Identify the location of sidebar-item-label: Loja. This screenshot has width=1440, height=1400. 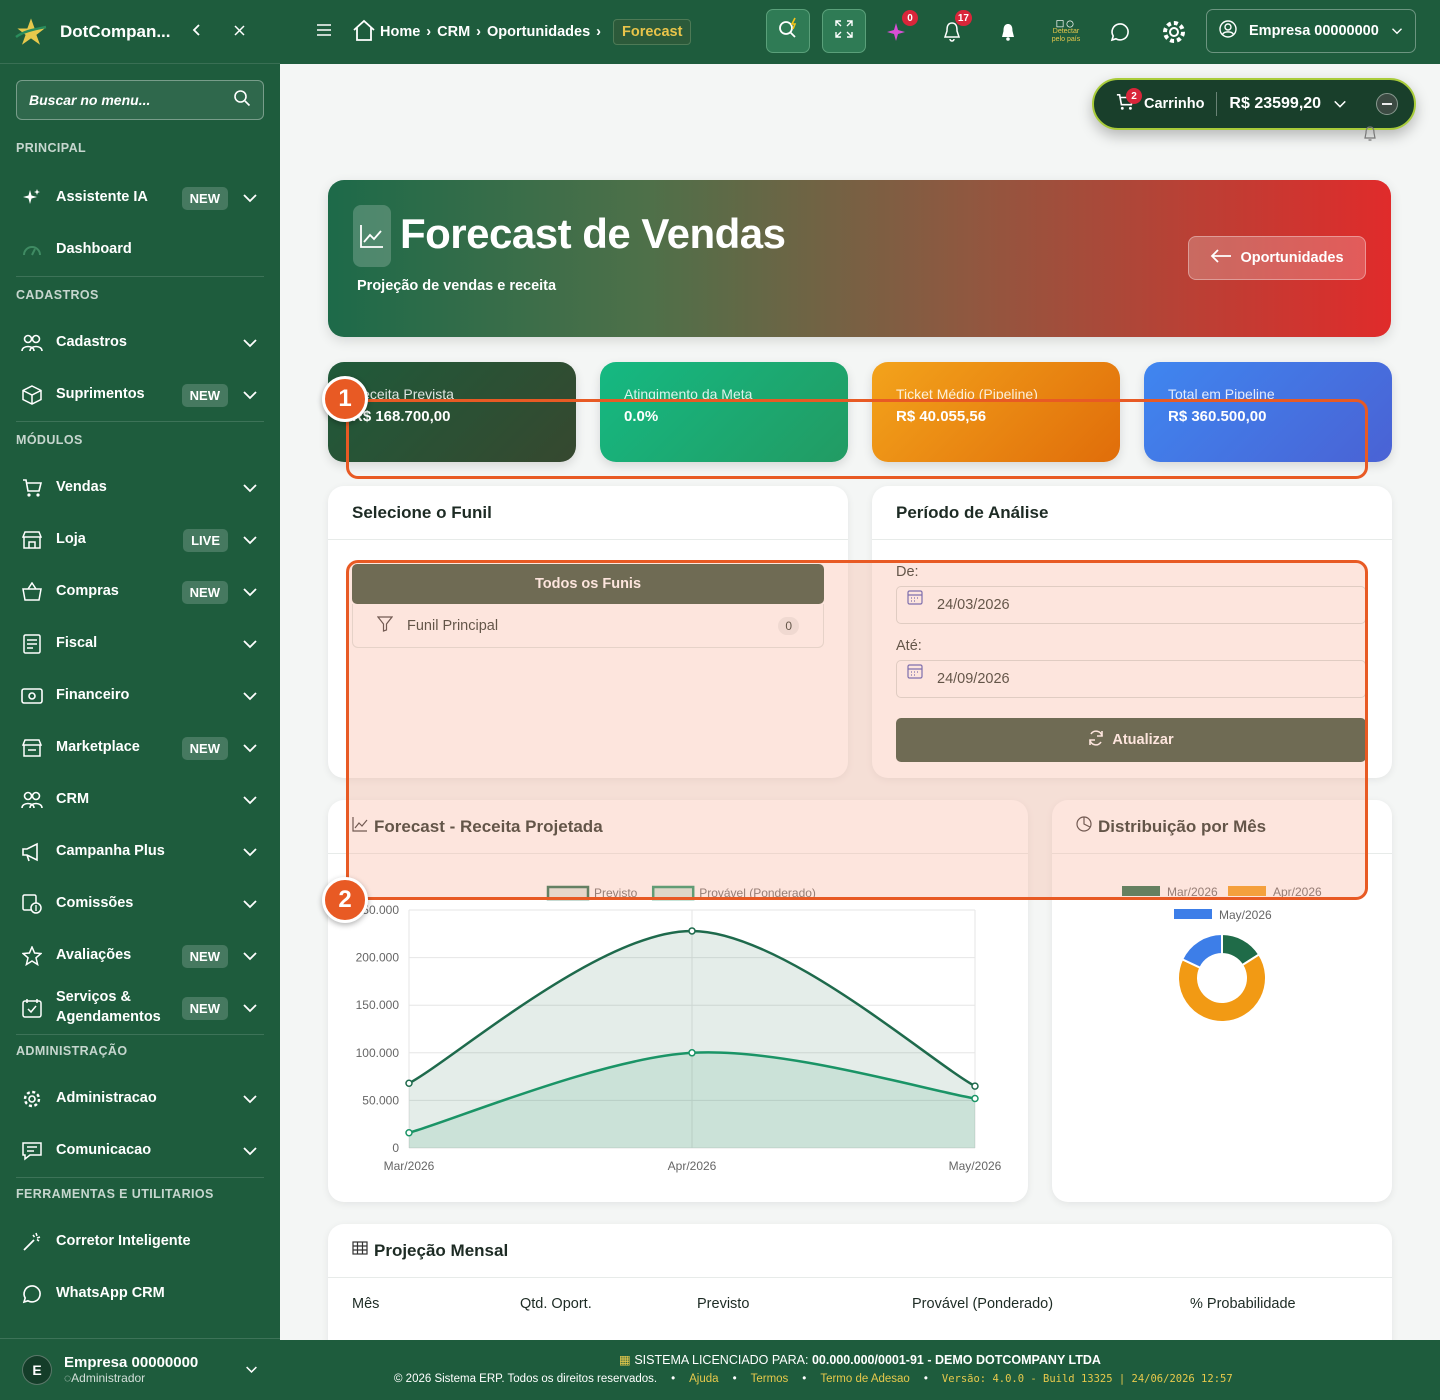
(71, 539).